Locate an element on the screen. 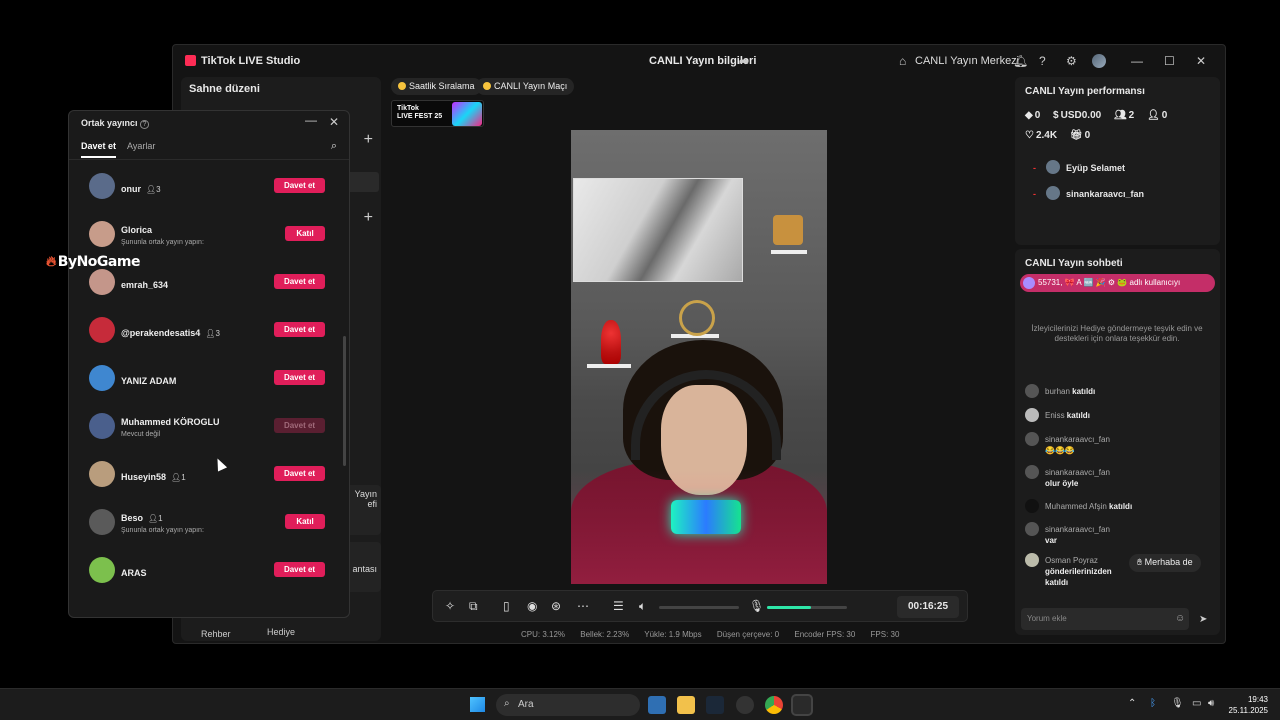 The width and height of the screenshot is (1280, 720). speaker-icon: 🔈︎ is located at coordinates (642, 606).